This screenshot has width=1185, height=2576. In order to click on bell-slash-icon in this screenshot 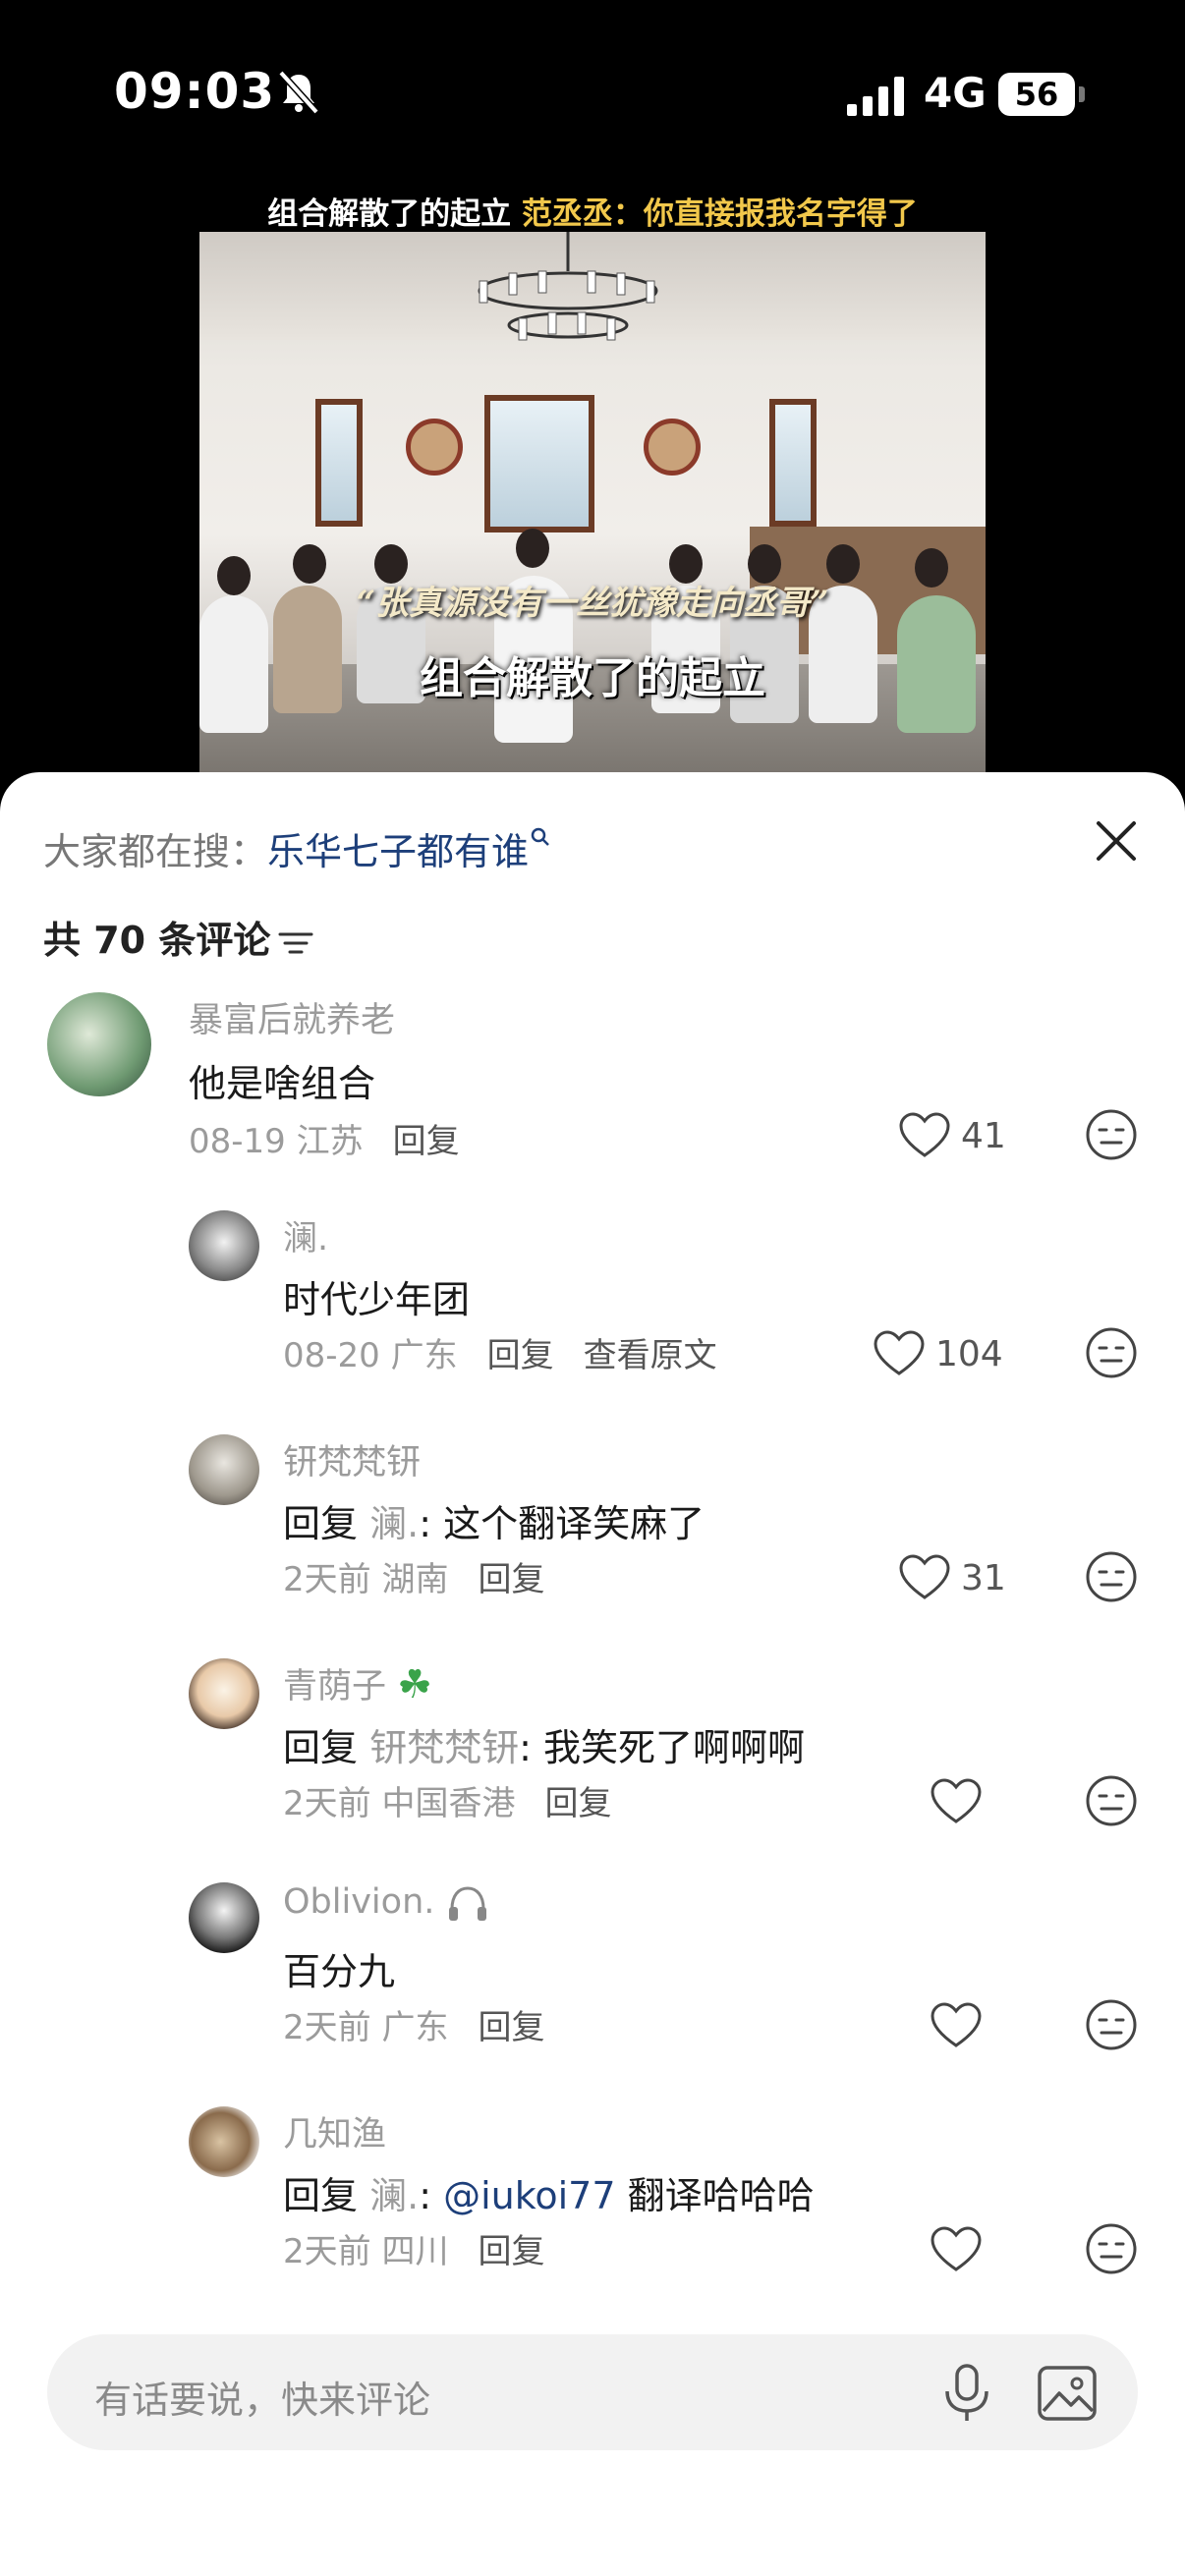, I will do `click(298, 92)`.